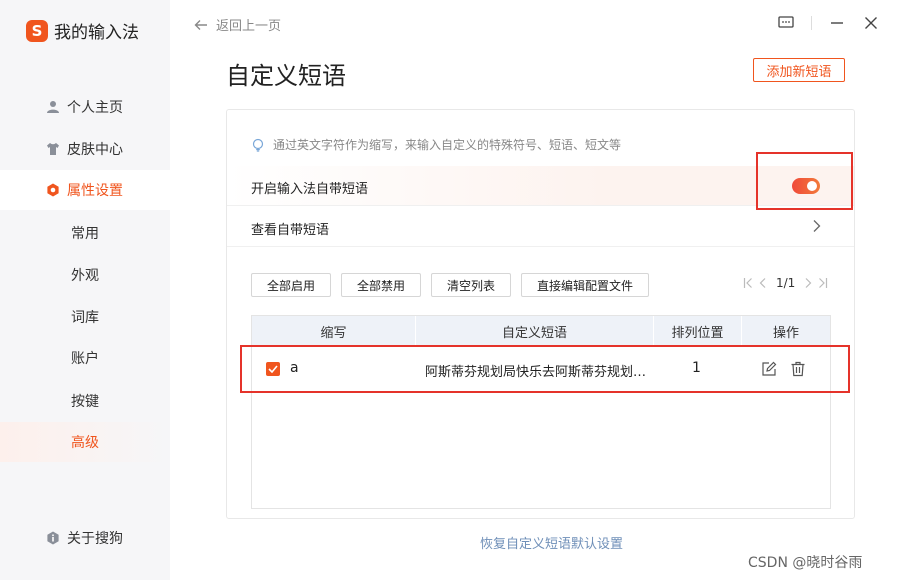 This screenshot has height=580, width=900. Describe the element at coordinates (95, 150) in the screenshot. I see `sidebar-item-label: 皮肤中心` at that location.